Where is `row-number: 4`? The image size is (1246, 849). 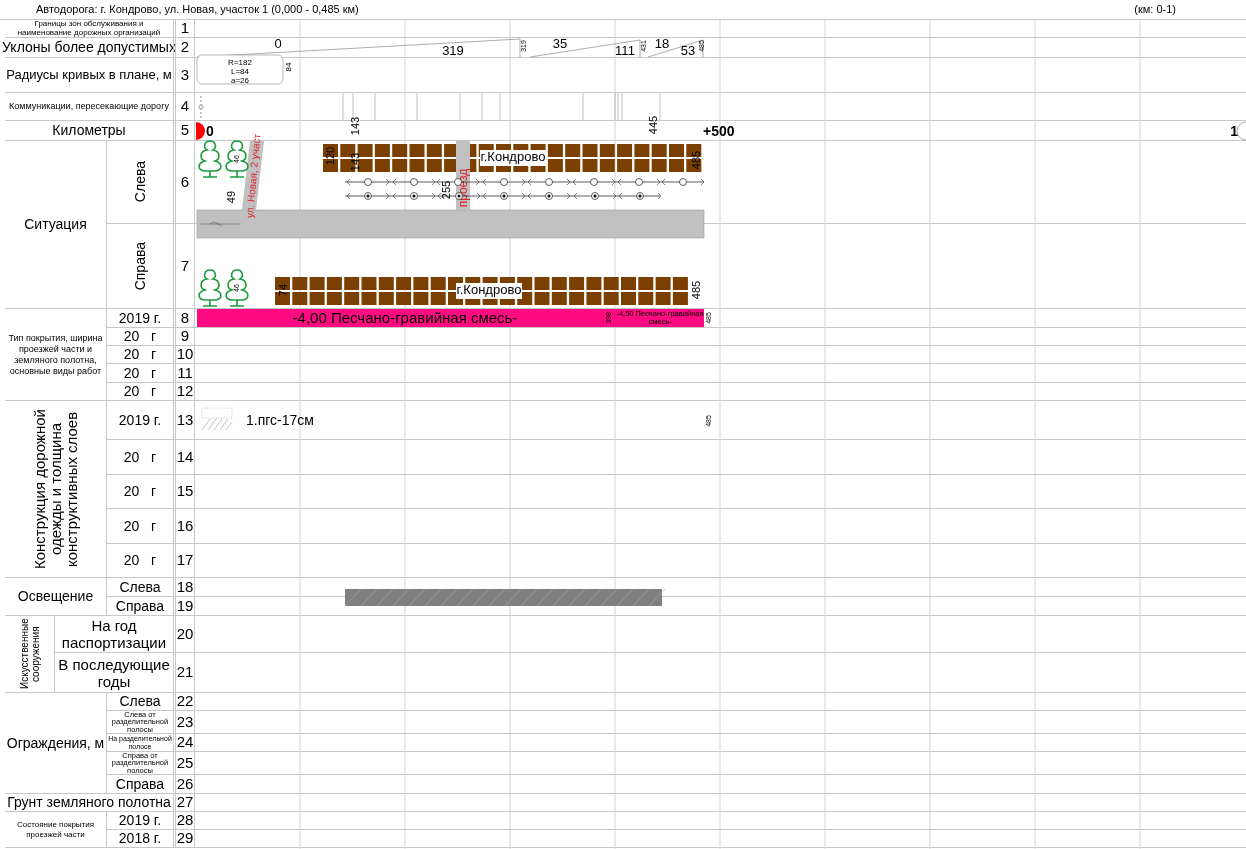 row-number: 4 is located at coordinates (184, 106).